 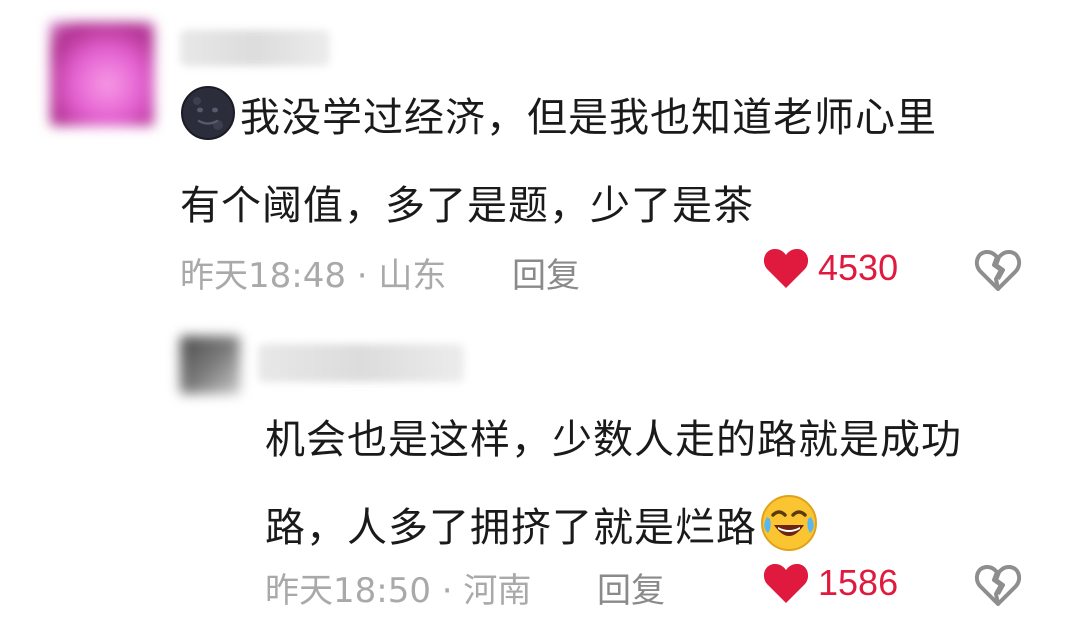 What do you see at coordinates (511, 528) in the screenshot?
I see `comment-text-line: 路，人多了拥挤了就是烂路` at bounding box center [511, 528].